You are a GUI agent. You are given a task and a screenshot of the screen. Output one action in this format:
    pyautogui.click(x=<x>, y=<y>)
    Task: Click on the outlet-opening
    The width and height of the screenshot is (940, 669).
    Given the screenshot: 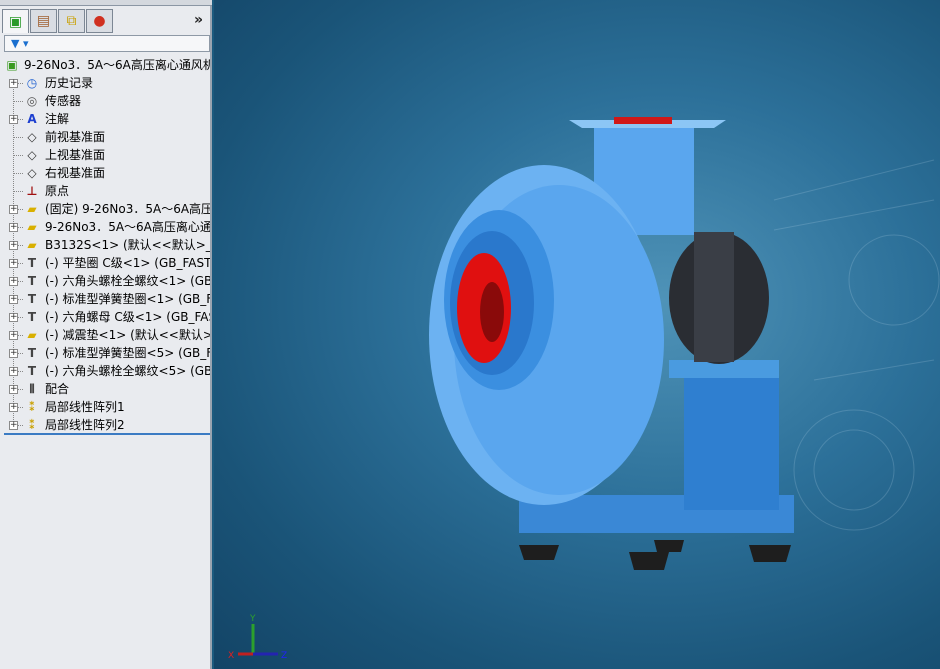 What is the action you would take?
    pyautogui.click(x=643, y=120)
    